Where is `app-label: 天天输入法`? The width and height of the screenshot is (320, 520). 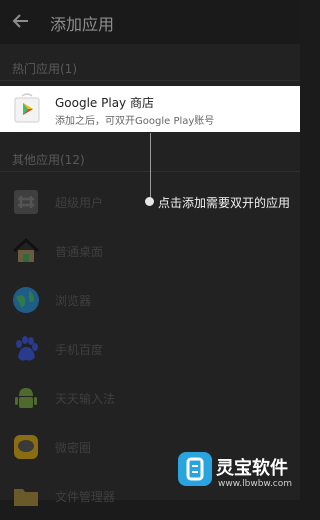 app-label: 天天输入法 is located at coordinates (85, 399).